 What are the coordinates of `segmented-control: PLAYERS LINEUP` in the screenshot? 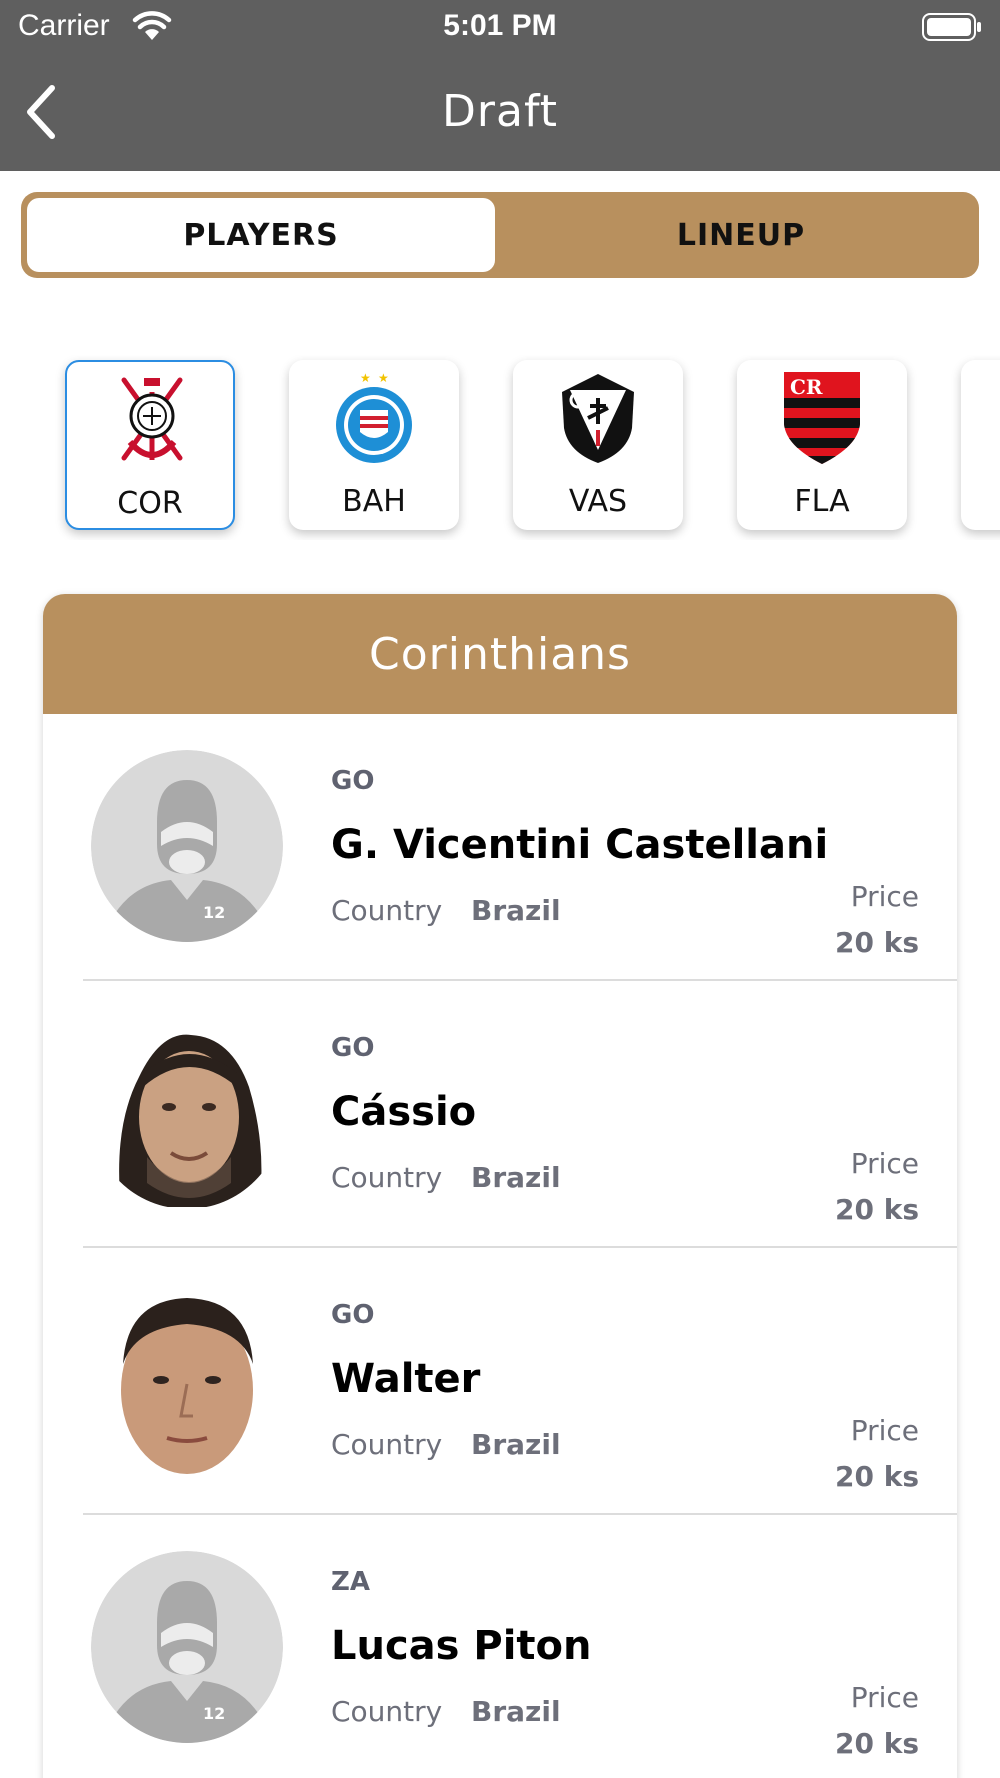 It's located at (500, 235).